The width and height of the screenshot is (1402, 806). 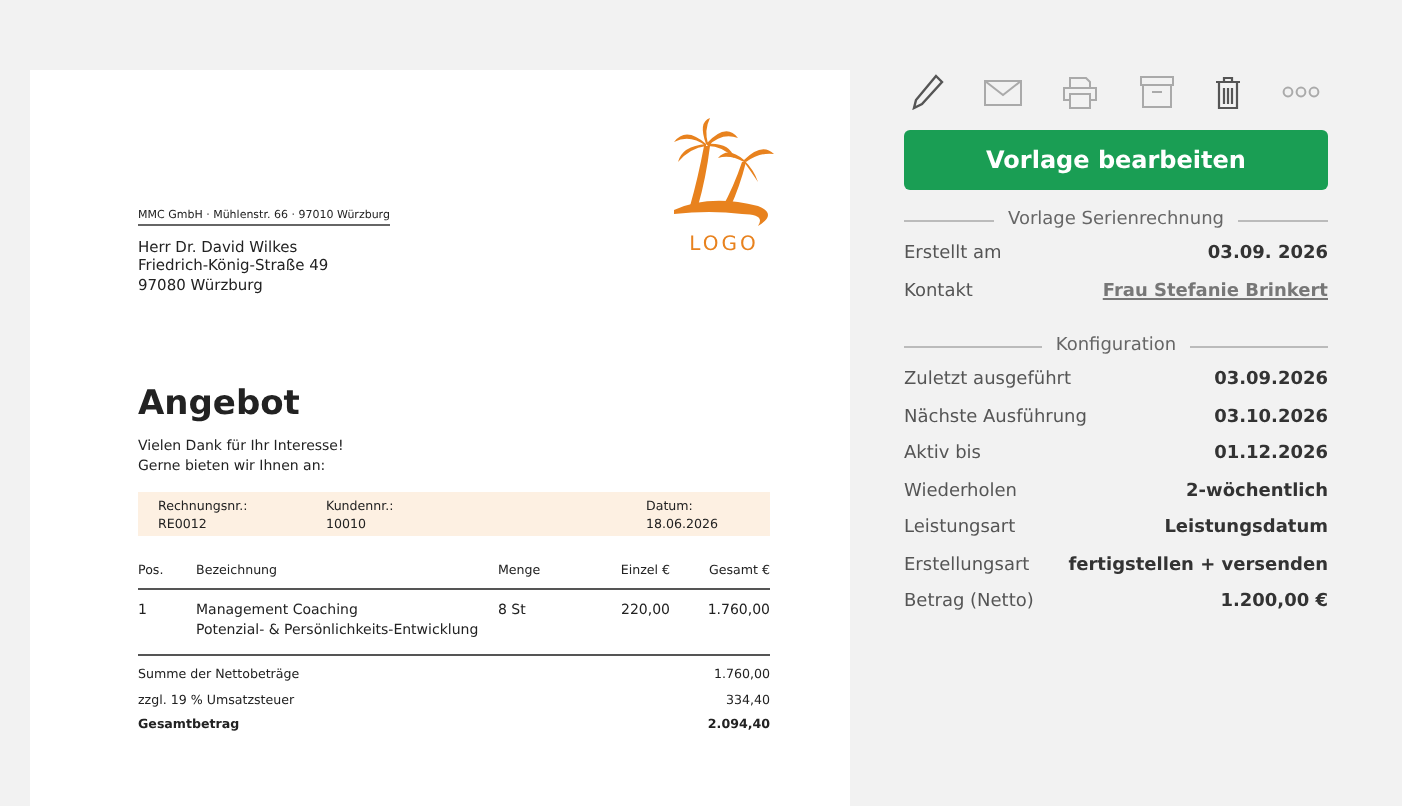 I want to click on field-value: 03.10.2026, so click(x=1271, y=418).